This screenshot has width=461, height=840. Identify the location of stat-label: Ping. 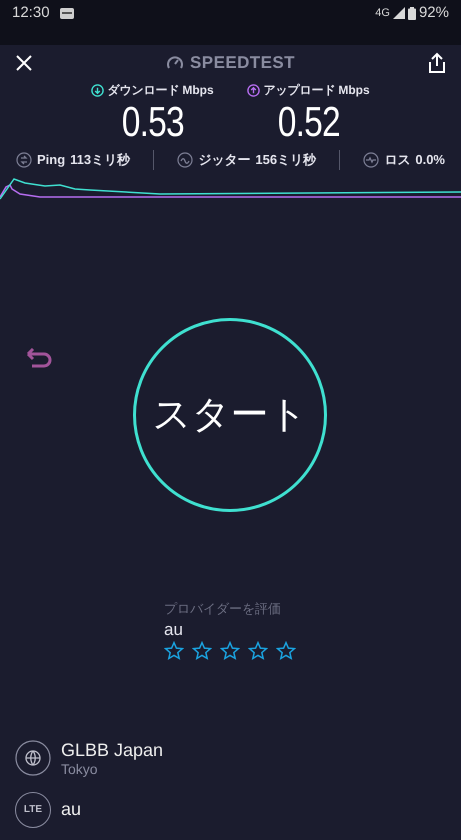
(51, 160).